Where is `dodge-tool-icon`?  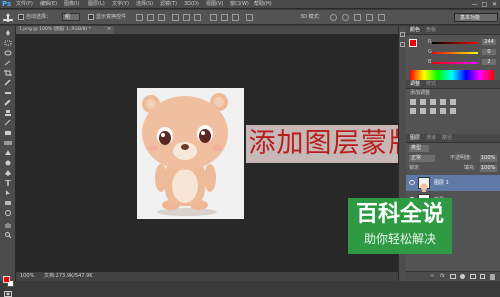 dodge-tool-icon is located at coordinates (8, 163).